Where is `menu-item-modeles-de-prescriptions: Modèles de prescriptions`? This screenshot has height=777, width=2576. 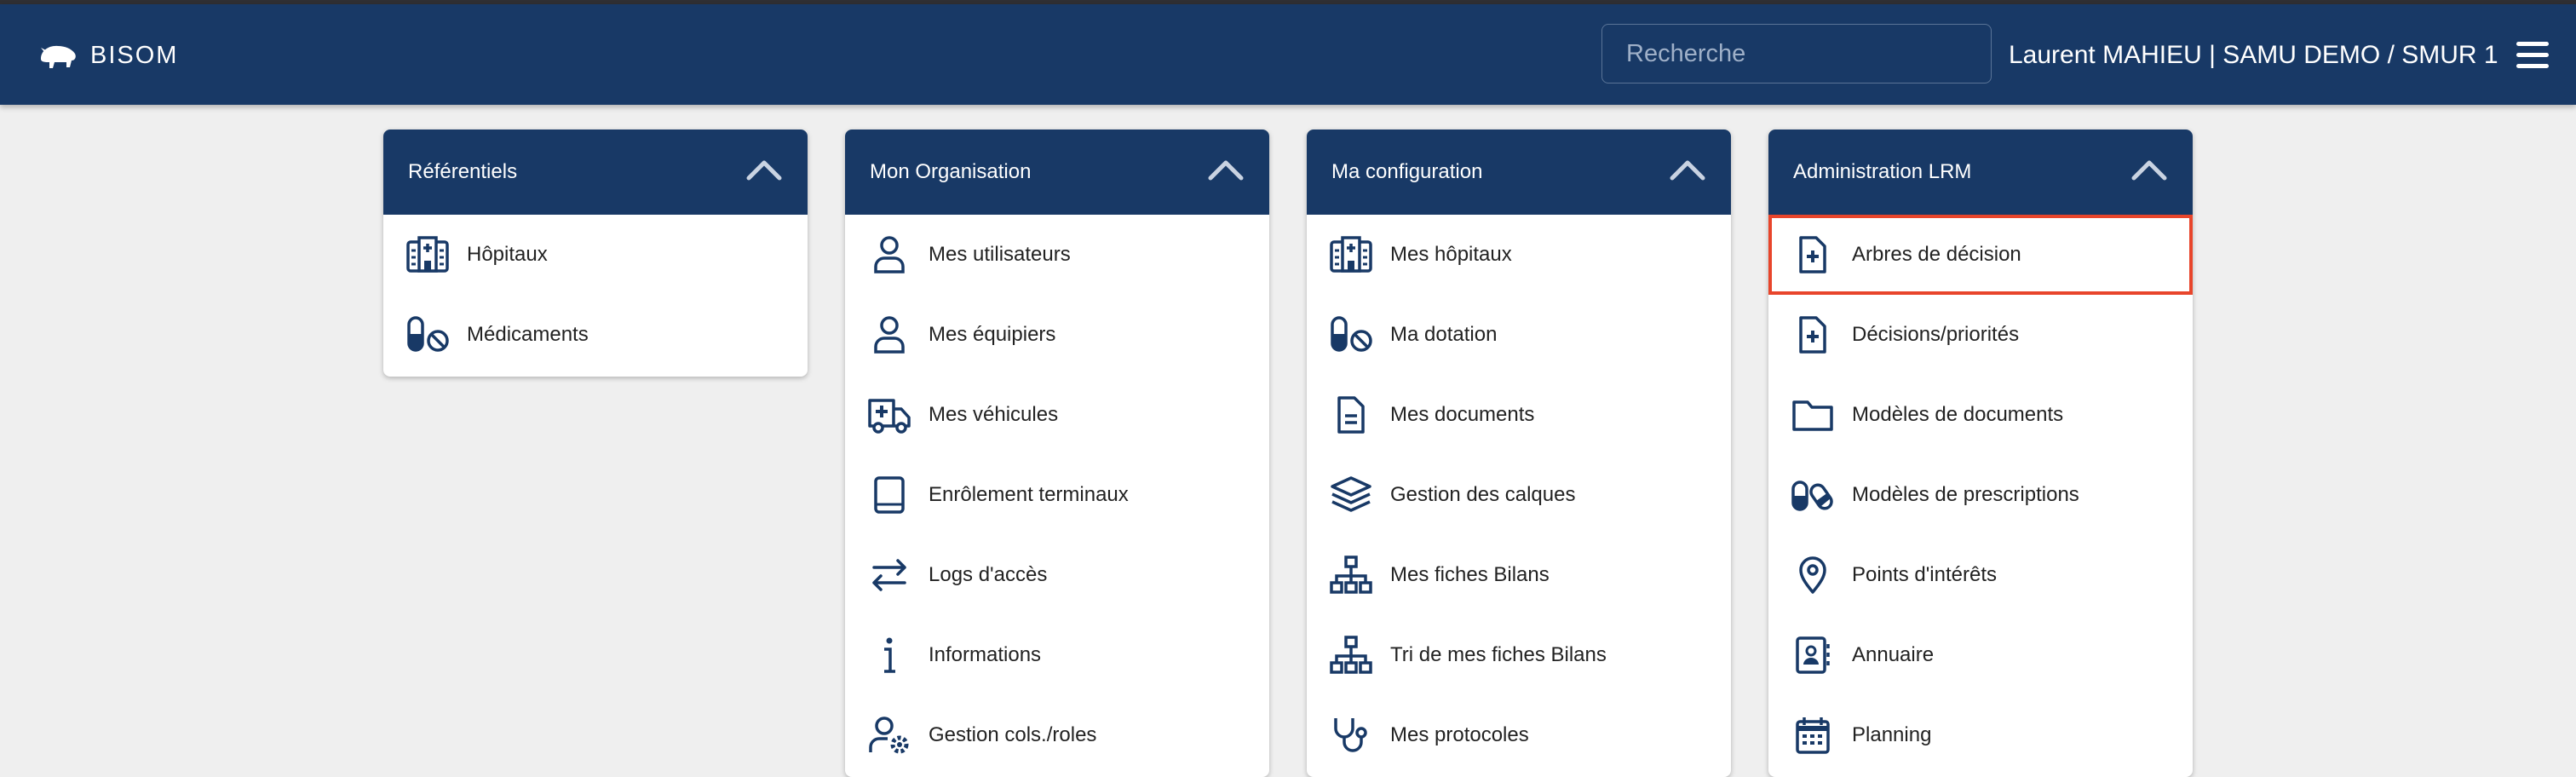
menu-item-modeles-de-prescriptions: Modèles de prescriptions is located at coordinates (1981, 495).